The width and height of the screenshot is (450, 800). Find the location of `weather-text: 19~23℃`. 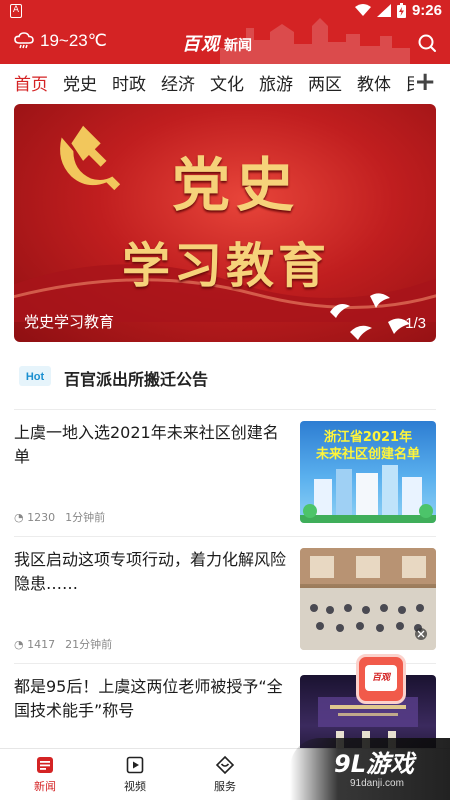

weather-text: 19~23℃ is located at coordinates (73, 40).